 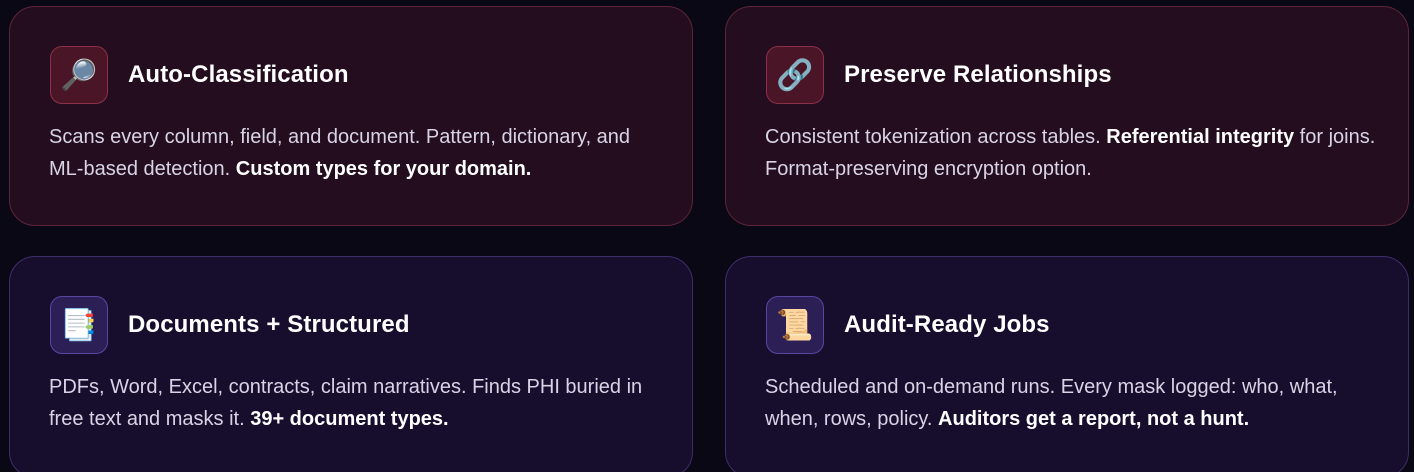 What do you see at coordinates (269, 324) in the screenshot?
I see `feature-title: Documents + Structured` at bounding box center [269, 324].